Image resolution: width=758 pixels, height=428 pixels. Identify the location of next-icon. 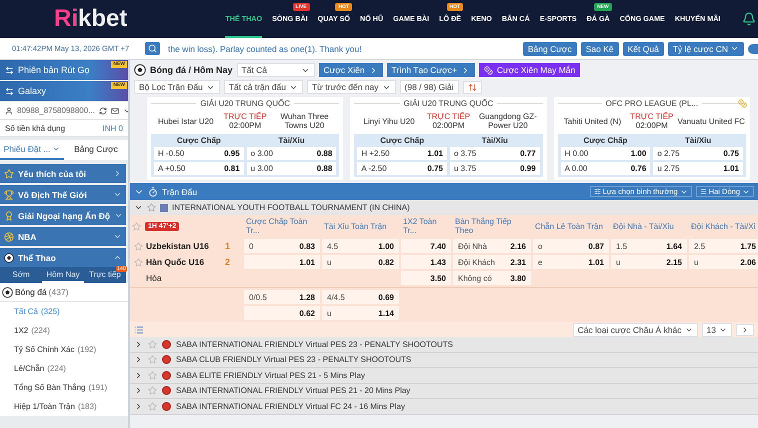
(745, 330).